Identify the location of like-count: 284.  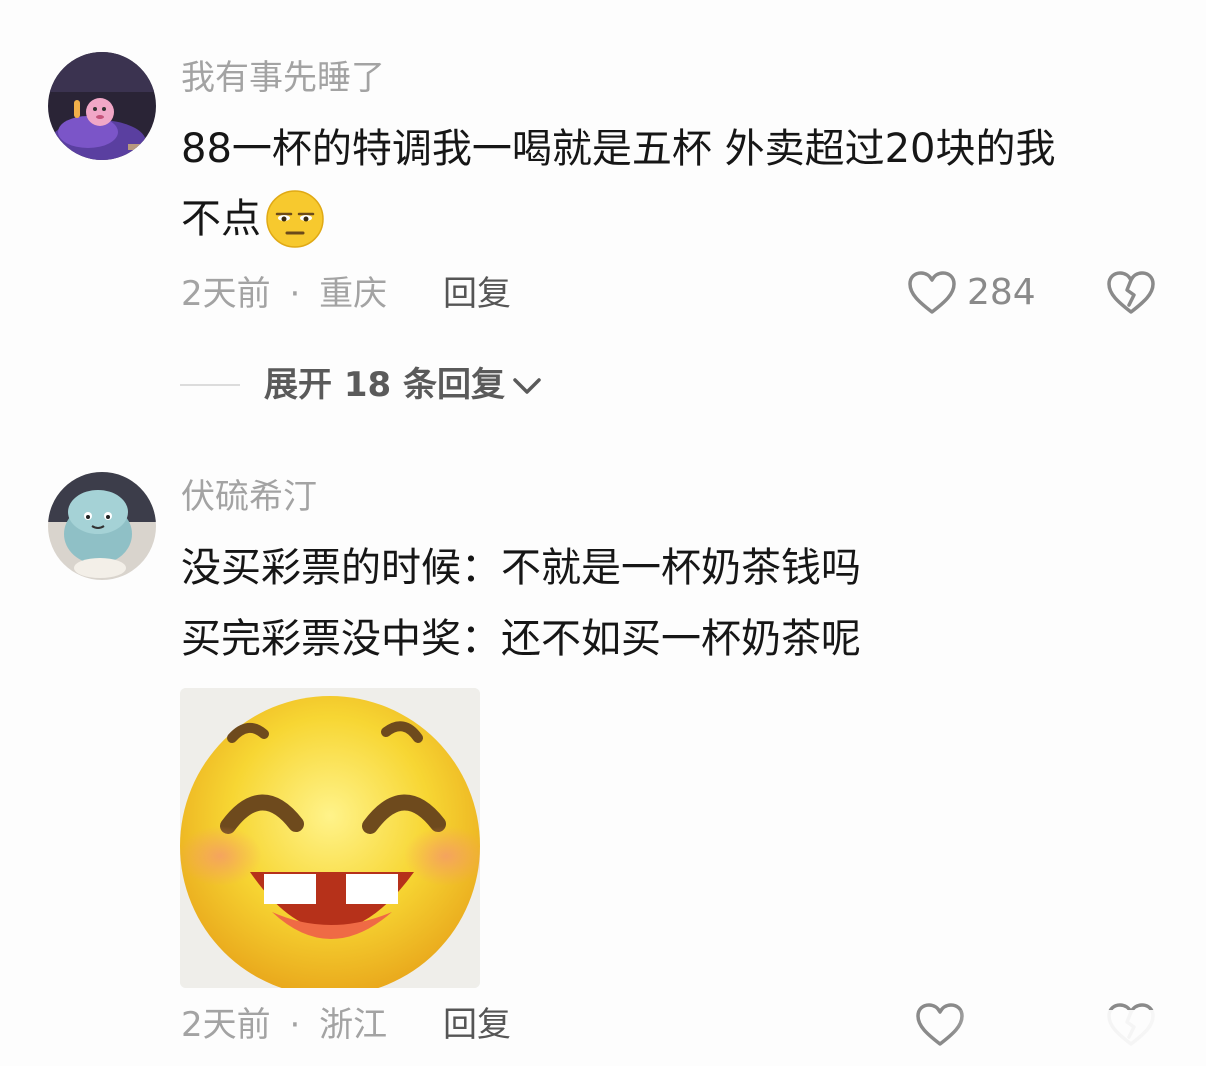
(1001, 292).